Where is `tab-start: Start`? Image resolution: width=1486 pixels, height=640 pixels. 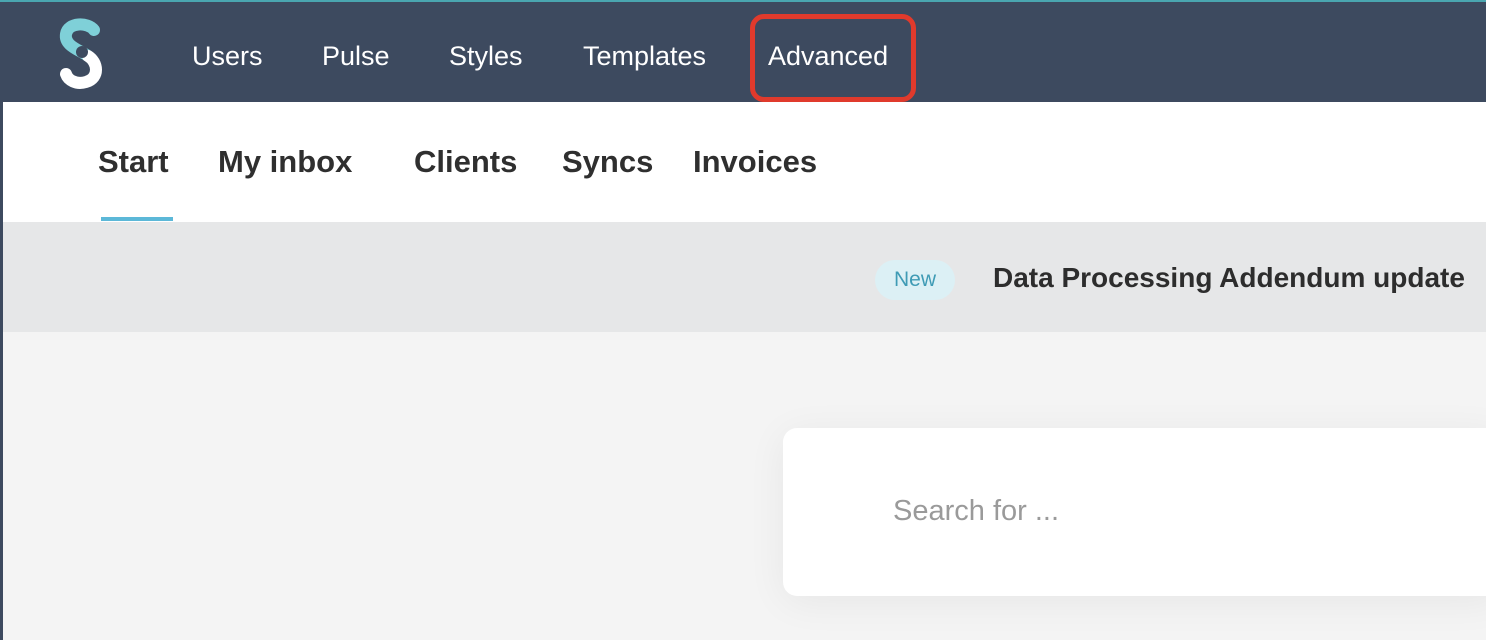
tab-start: Start is located at coordinates (133, 162).